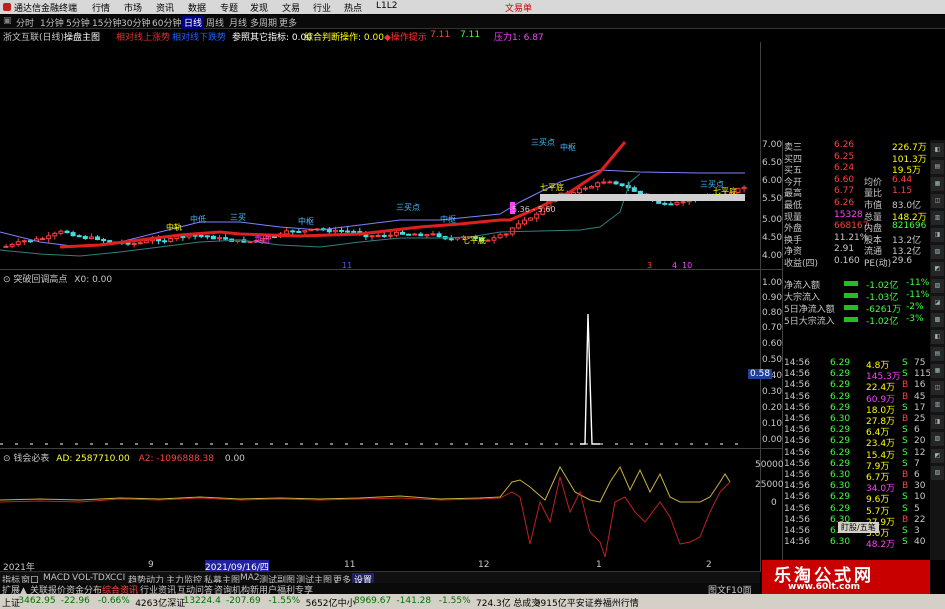 This screenshot has width=945, height=609. Describe the element at coordinates (772, 328) in the screenshot. I see `axis-tick: 0.70` at that location.